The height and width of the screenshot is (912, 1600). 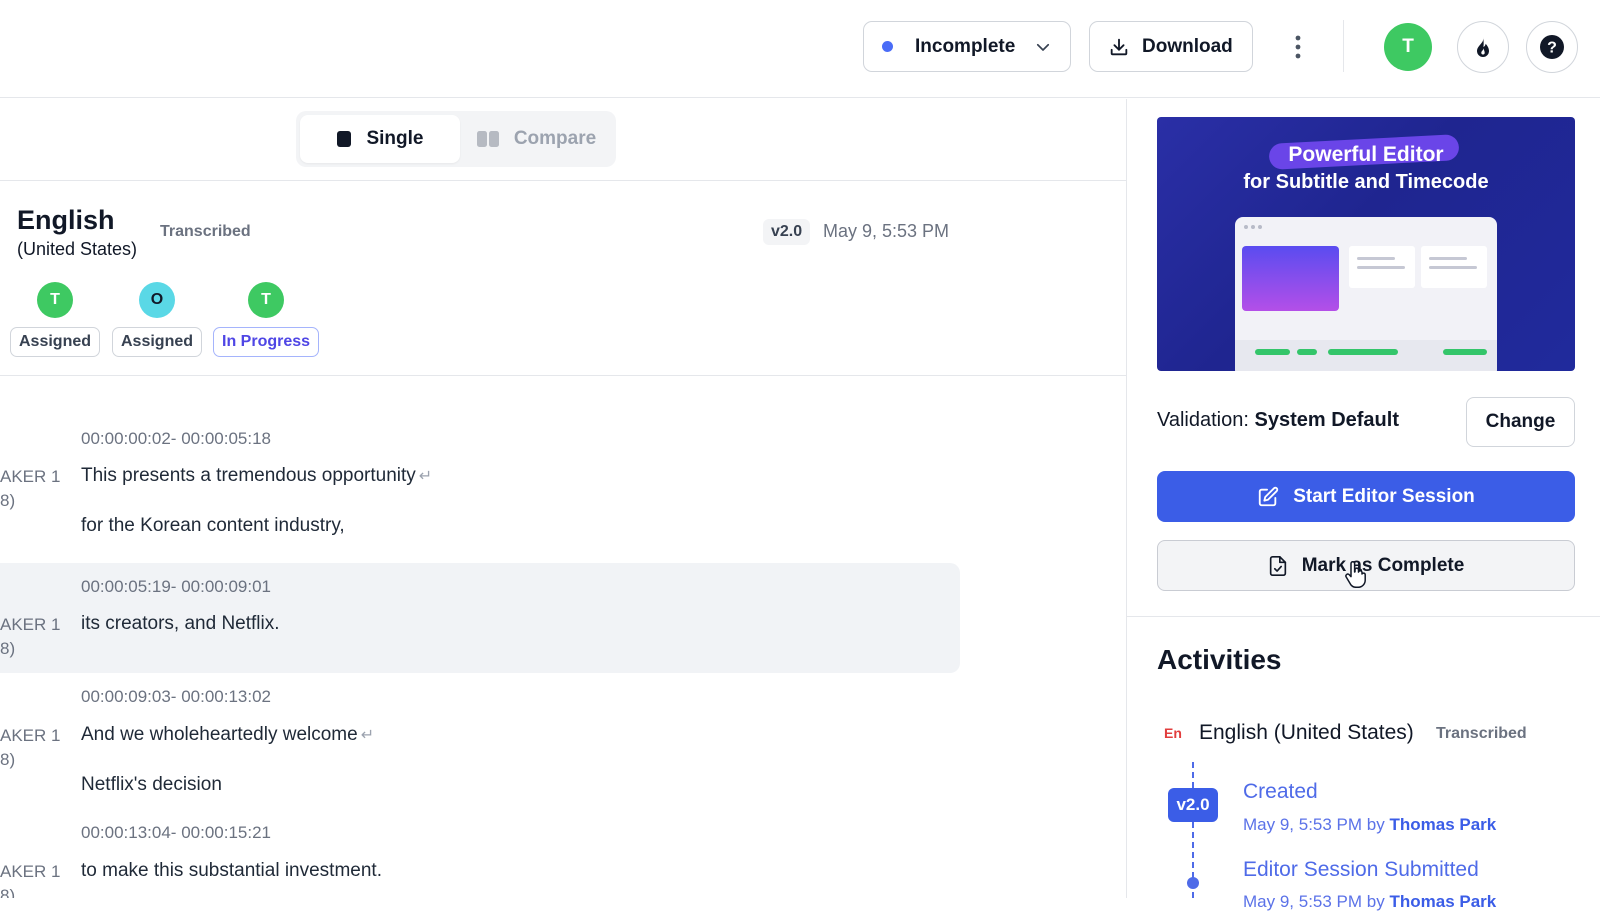 What do you see at coordinates (1326, 420) in the screenshot?
I see `validation-value: System Default` at bounding box center [1326, 420].